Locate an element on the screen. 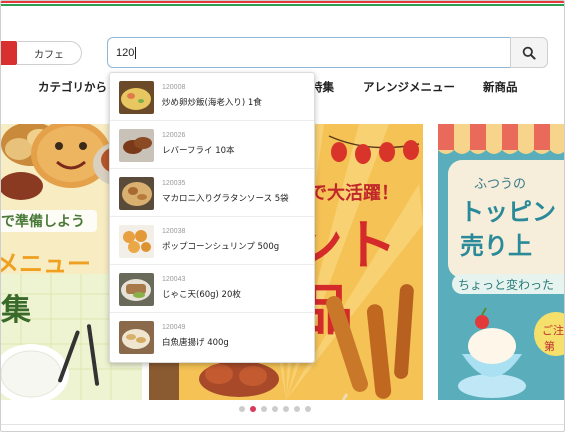 The width and height of the screenshot is (565, 432). category-chip: カフェ is located at coordinates (49, 53).